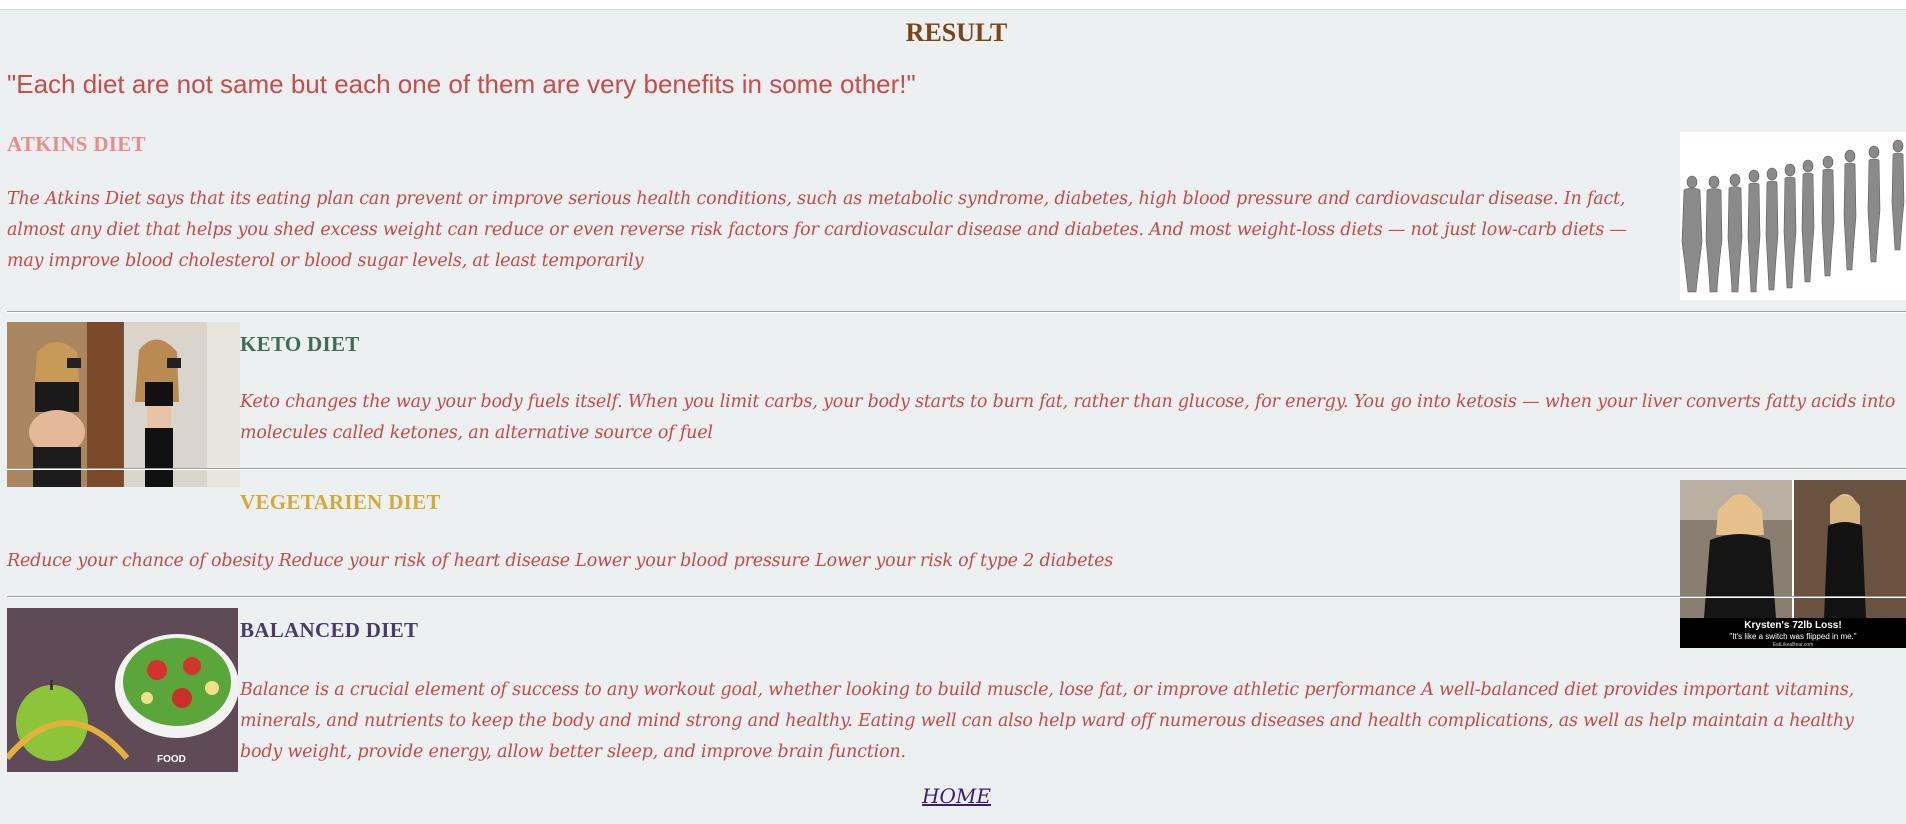 Image resolution: width=1906 pixels, height=824 pixels. I want to click on page-title: RESULT, so click(956, 32).